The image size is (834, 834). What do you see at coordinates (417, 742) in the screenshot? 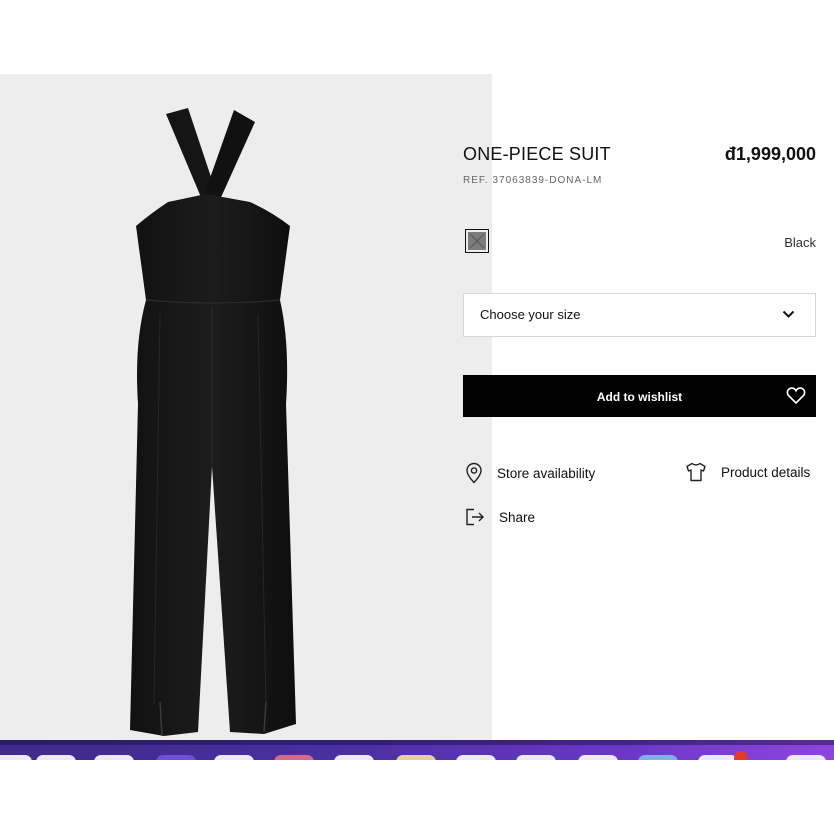
I see `dock-shadow` at bounding box center [417, 742].